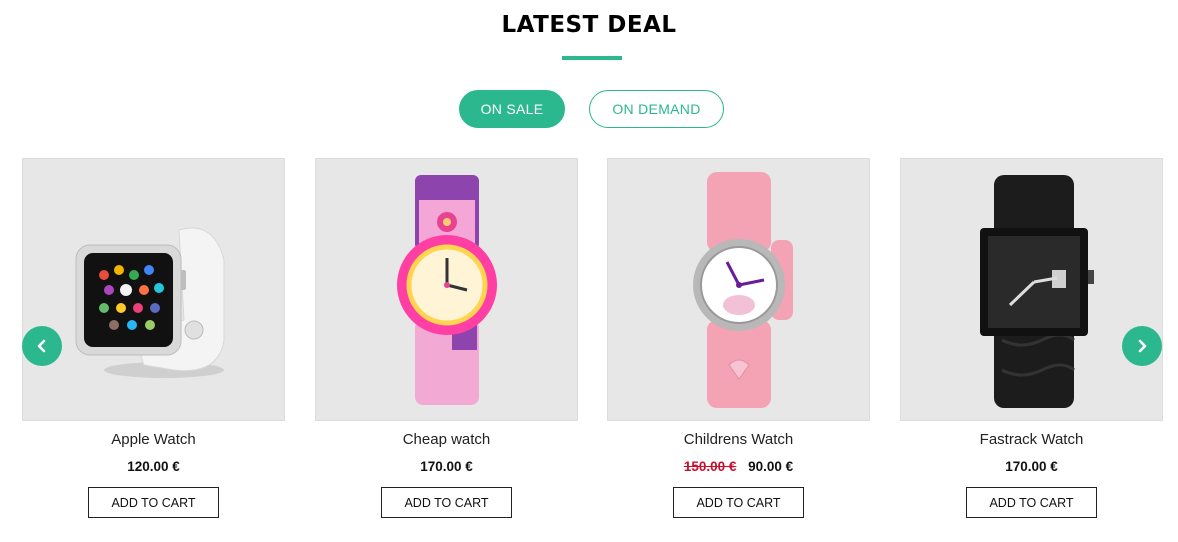 This screenshot has height=542, width=1178. What do you see at coordinates (512, 109) in the screenshot?
I see `tab-on-sale: ON SALE` at bounding box center [512, 109].